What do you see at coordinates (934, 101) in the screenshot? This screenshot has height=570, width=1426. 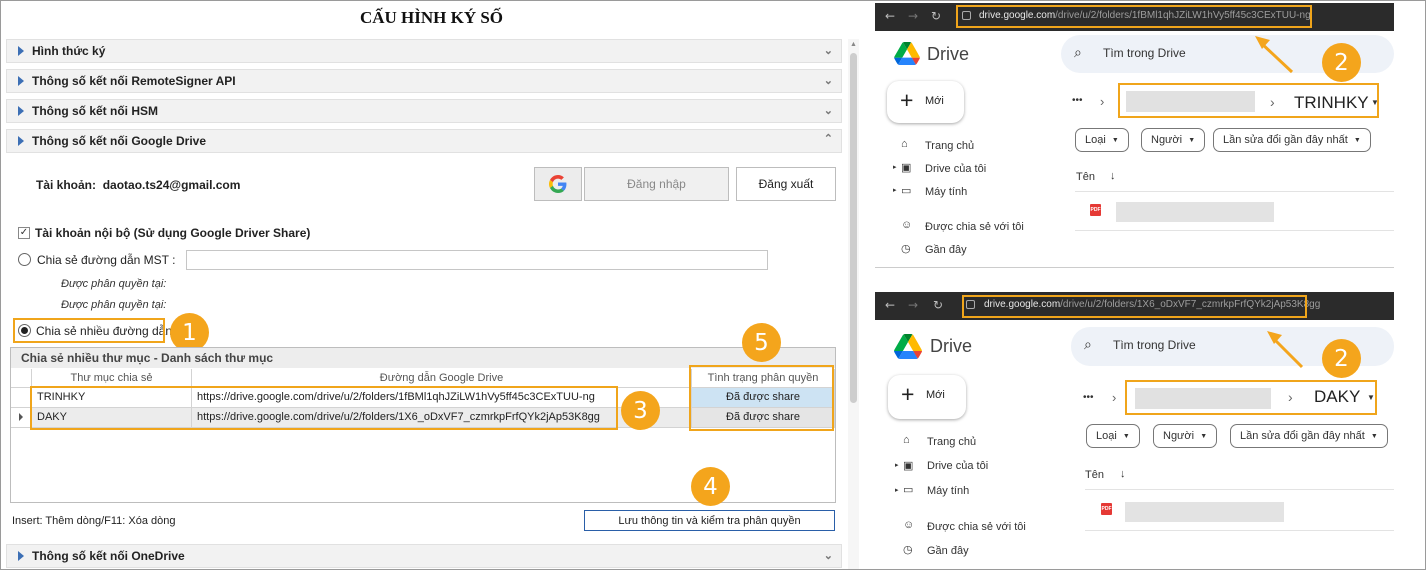 I see `new-button-label: Mới` at bounding box center [934, 101].